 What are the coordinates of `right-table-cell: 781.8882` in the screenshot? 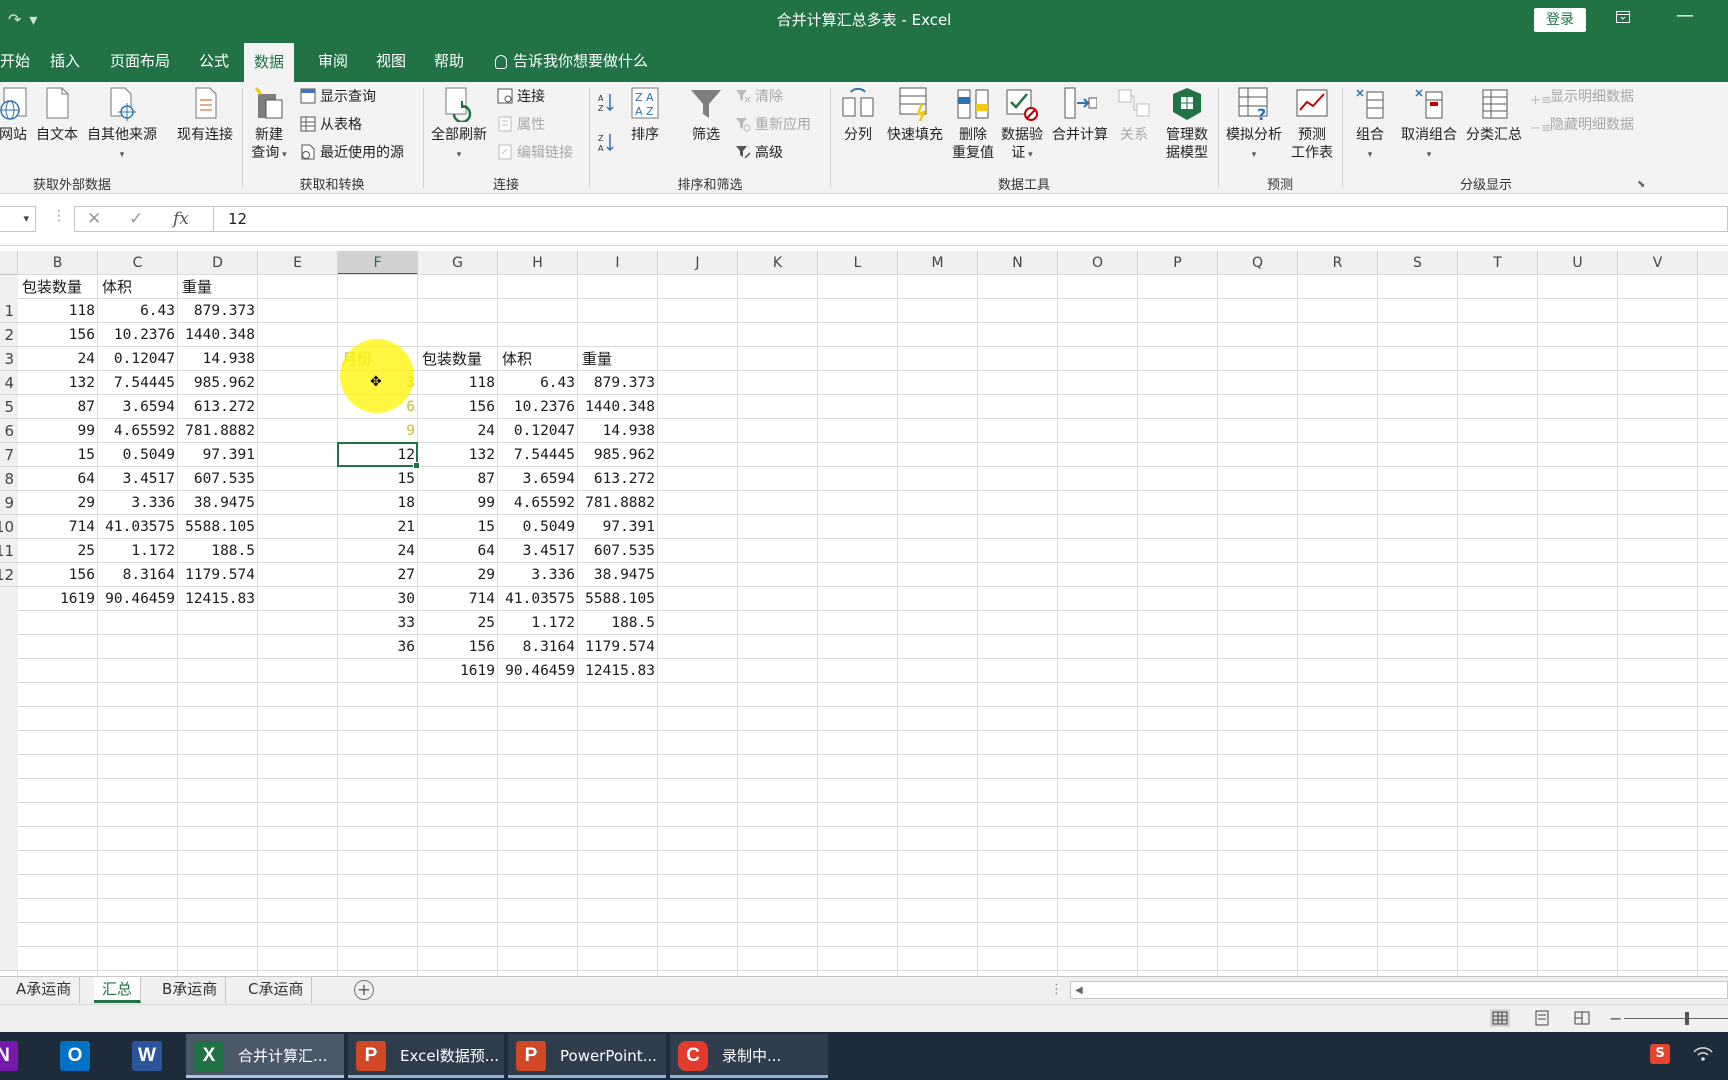 It's located at (618, 503).